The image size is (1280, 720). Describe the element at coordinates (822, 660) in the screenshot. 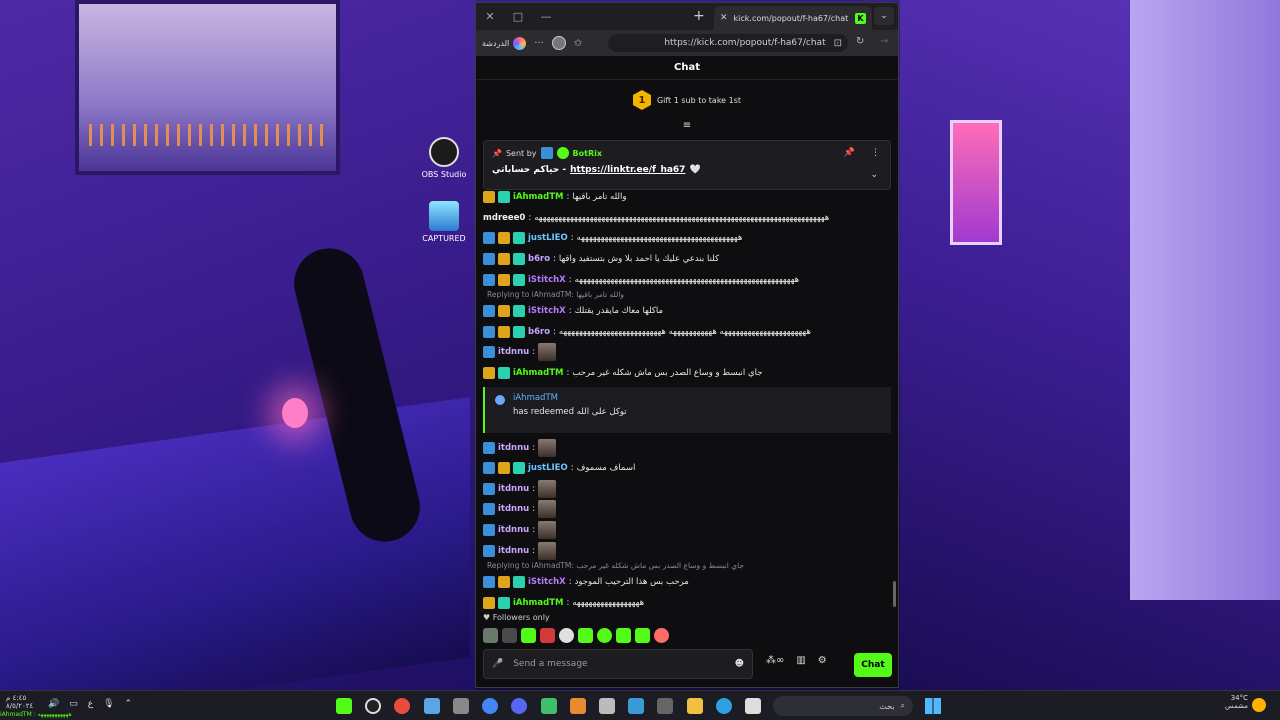

I see `gear-icon: ⚙` at that location.